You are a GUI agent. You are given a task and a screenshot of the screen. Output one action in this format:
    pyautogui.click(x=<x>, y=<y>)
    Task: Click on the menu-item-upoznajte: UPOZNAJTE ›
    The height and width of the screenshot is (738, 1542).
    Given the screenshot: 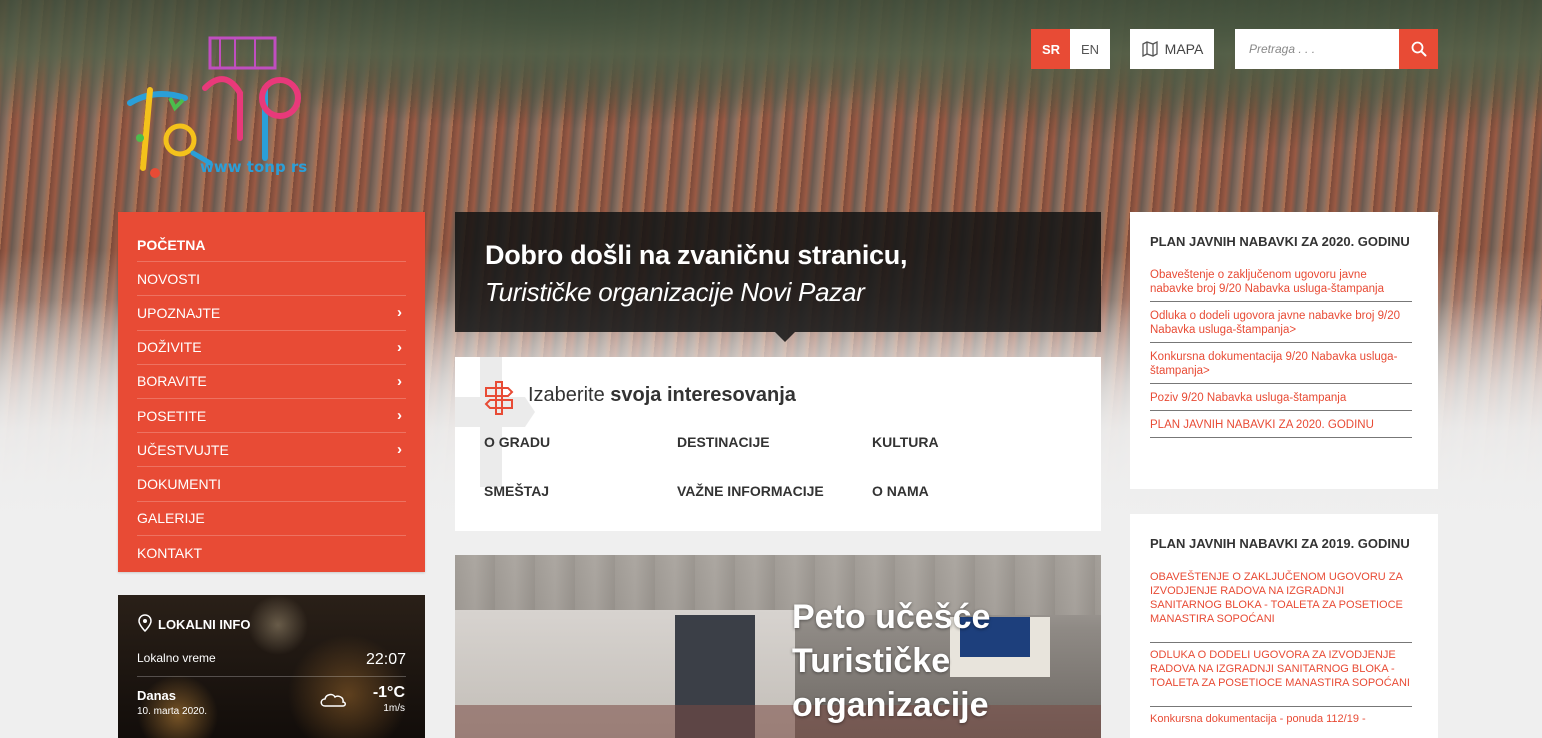 What is the action you would take?
    pyautogui.click(x=271, y=313)
    